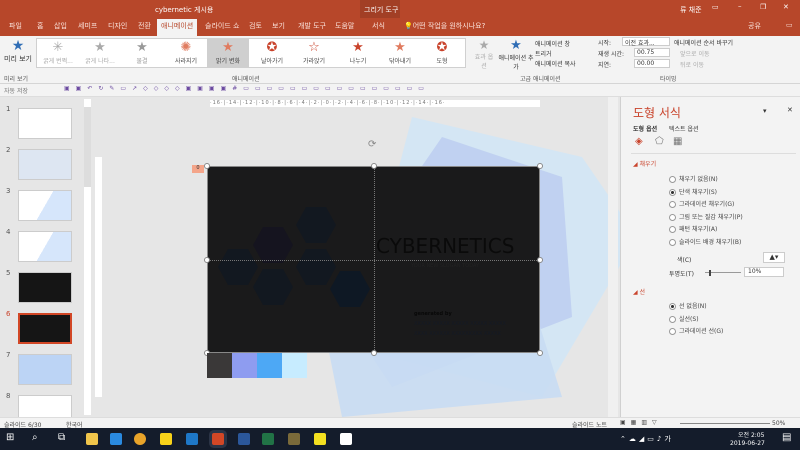 The height and width of the screenshot is (450, 800). Describe the element at coordinates (218, 439) in the screenshot. I see `powerpoint-icon` at that location.